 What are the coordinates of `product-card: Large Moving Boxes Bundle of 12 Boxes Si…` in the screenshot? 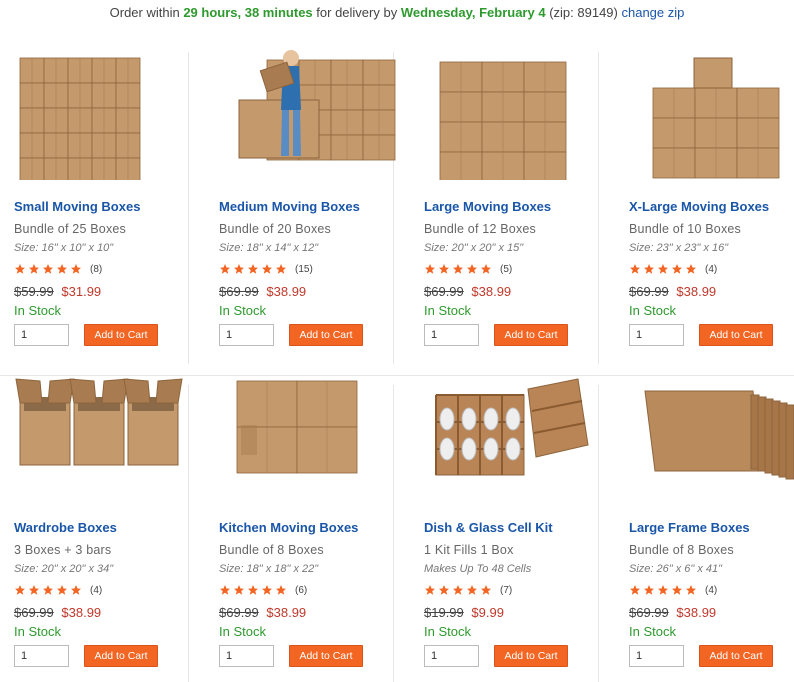 It's located at (512, 200).